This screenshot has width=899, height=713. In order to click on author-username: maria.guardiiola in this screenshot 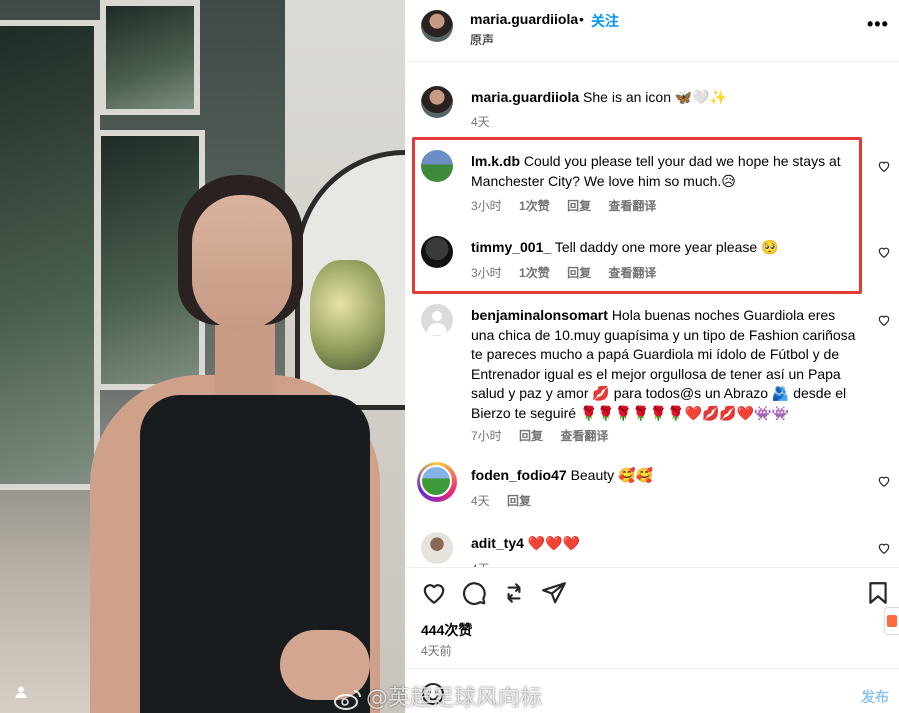, I will do `click(524, 19)`.